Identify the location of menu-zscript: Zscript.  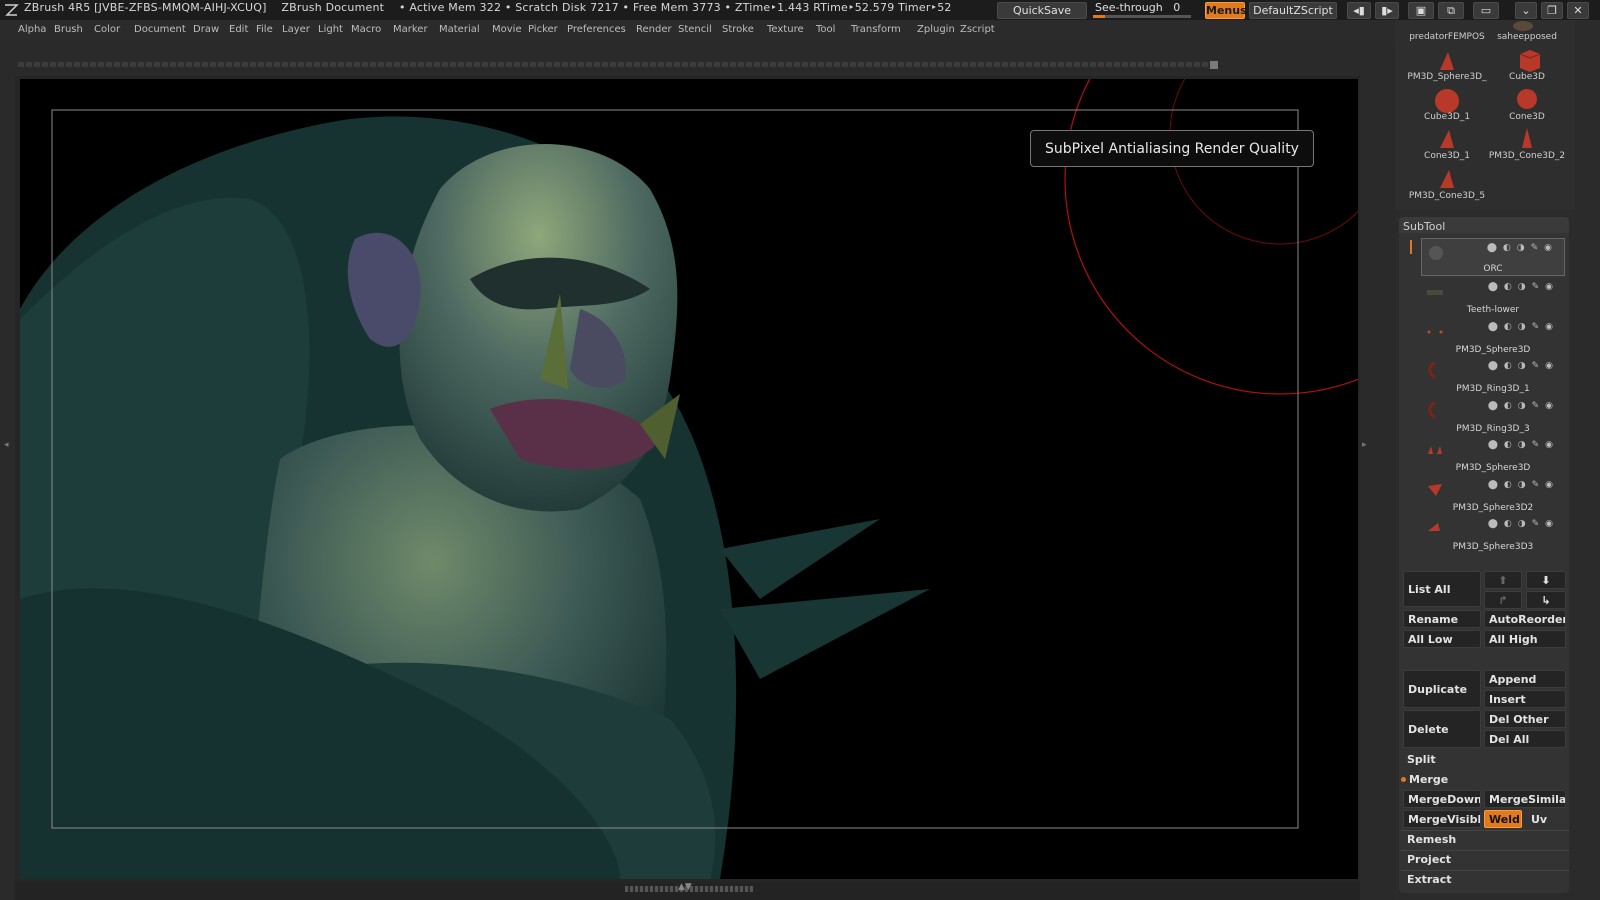
(977, 29).